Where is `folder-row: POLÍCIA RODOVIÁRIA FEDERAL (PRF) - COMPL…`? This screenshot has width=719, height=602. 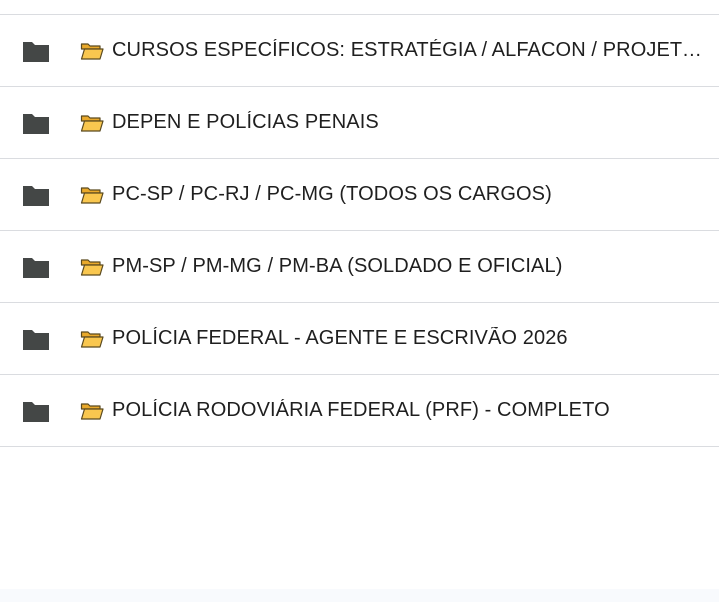
folder-row: POLÍCIA RODOVIÁRIA FEDERAL (PRF) - COMPL… is located at coordinates (359, 411).